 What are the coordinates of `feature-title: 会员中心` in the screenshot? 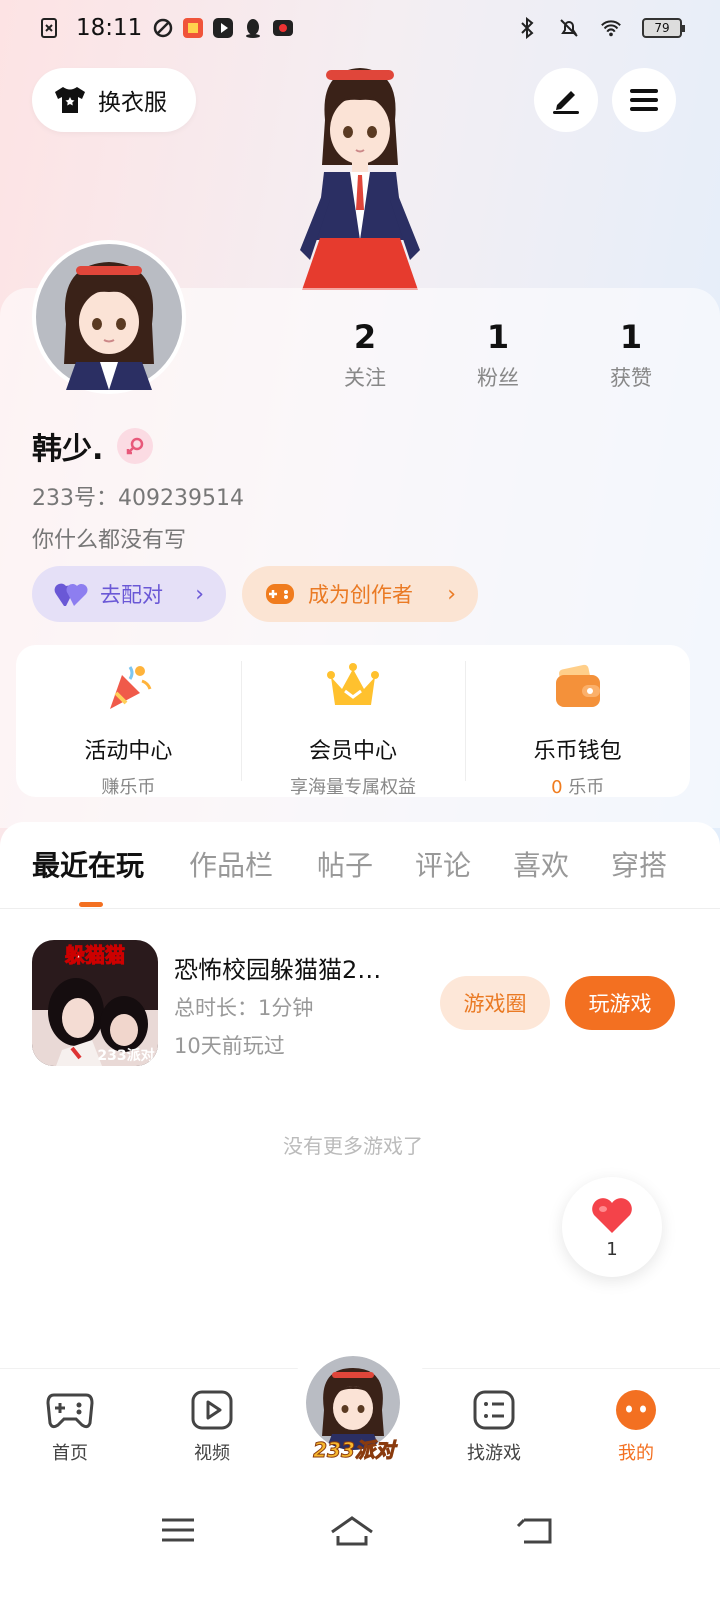 It's located at (353, 751).